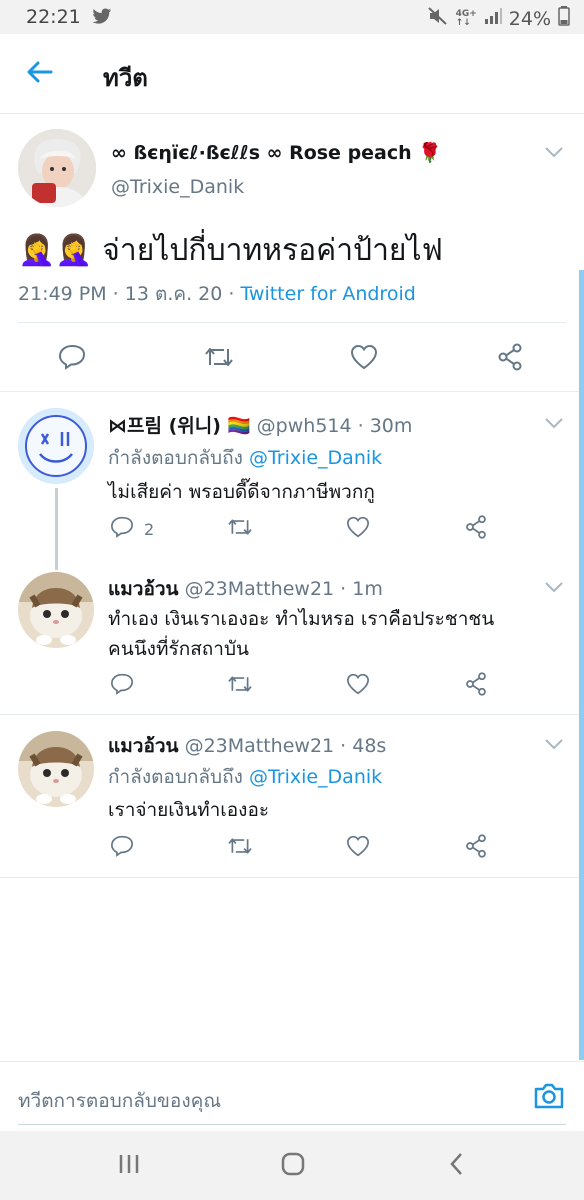  What do you see at coordinates (178, 777) in the screenshot?
I see `replying-to-label: กำลังตอบกลับถึง` at bounding box center [178, 777].